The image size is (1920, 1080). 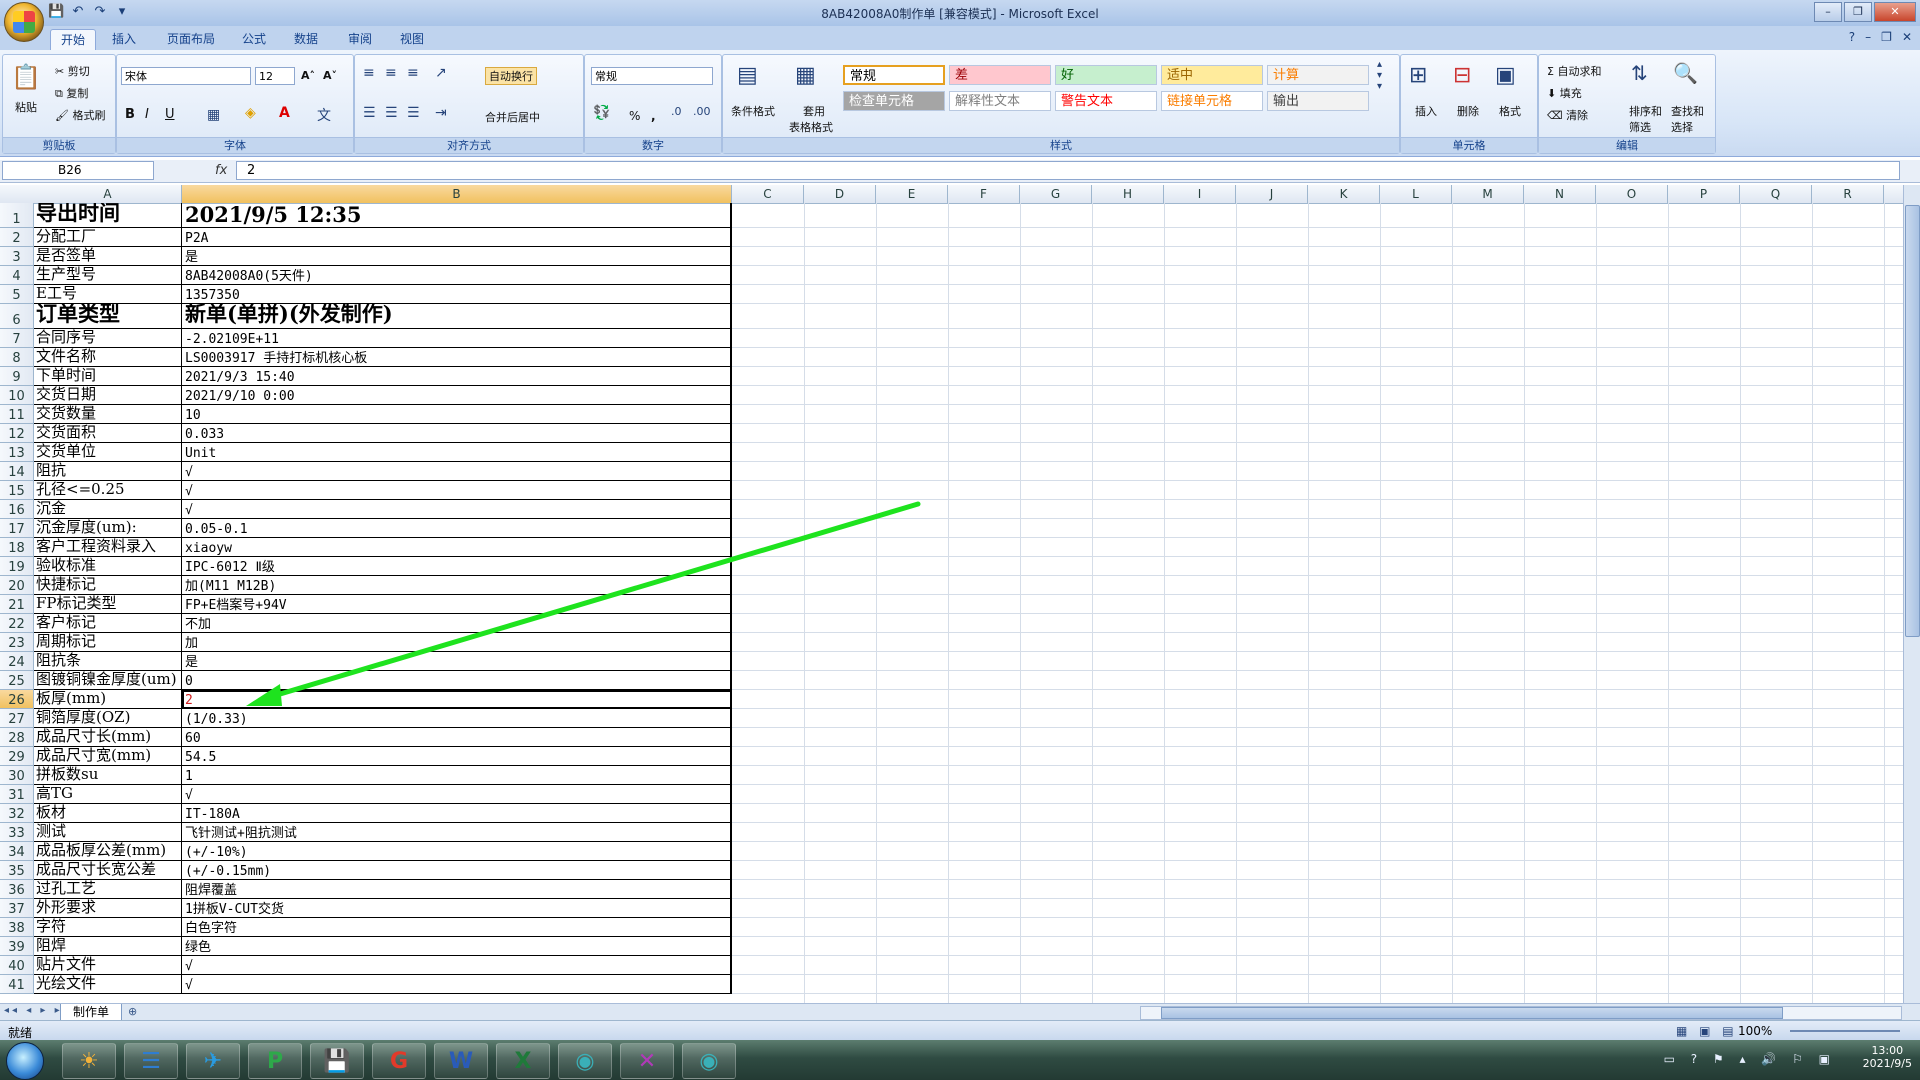 I want to click on ribbon-restore-icon: ❐, so click(x=1886, y=37).